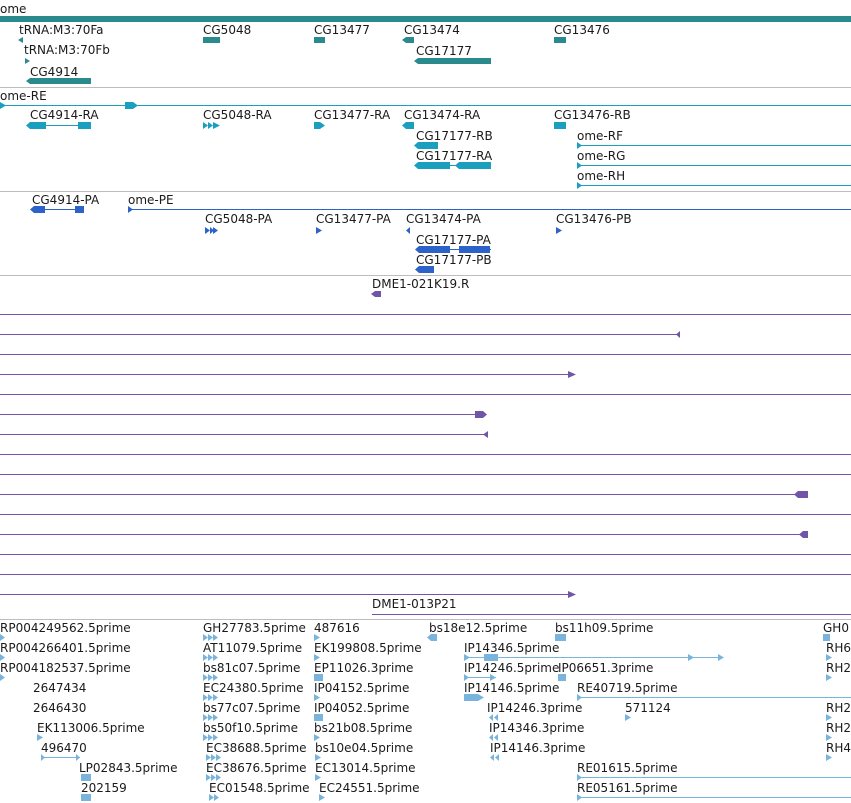 This screenshot has width=851, height=803. What do you see at coordinates (560, 40) in the screenshot?
I see `gene-bar-cg13476` at bounding box center [560, 40].